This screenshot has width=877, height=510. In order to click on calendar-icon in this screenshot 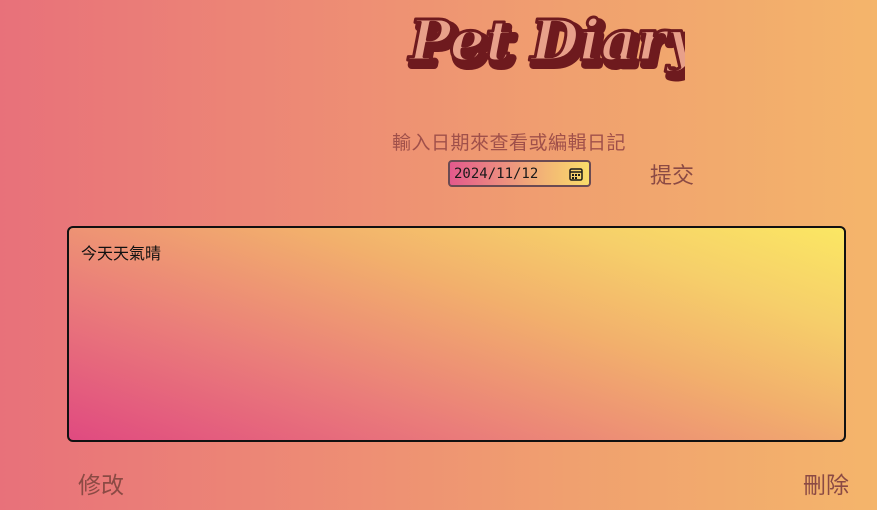, I will do `click(576, 174)`.